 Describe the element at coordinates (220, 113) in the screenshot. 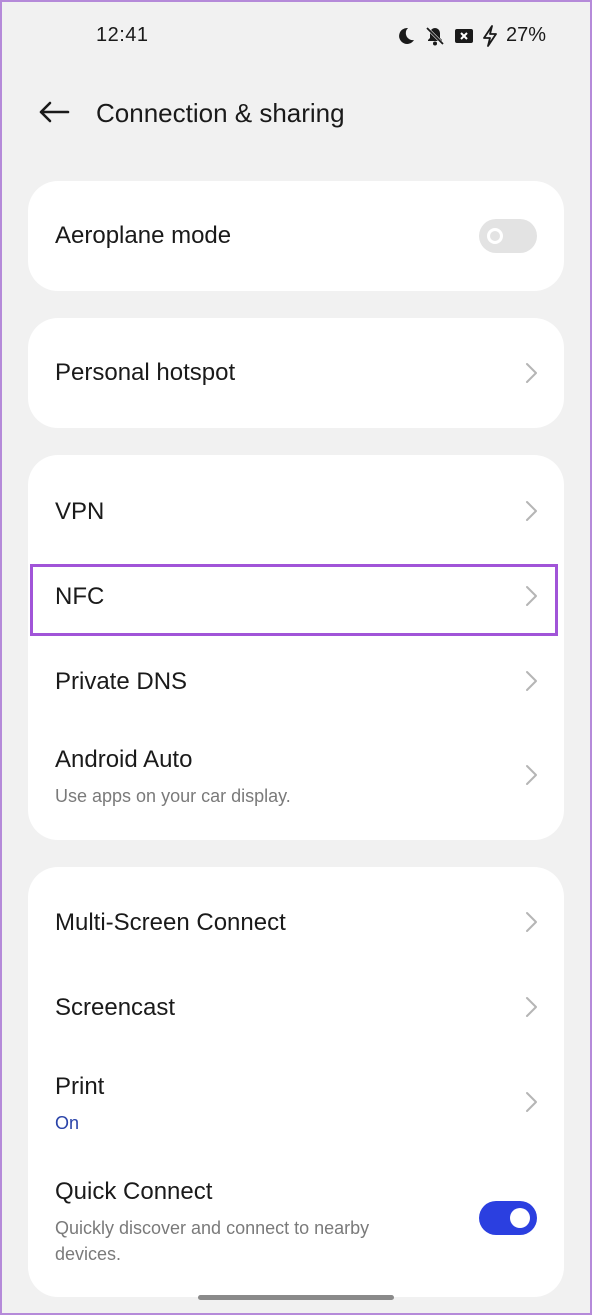

I see `page-title: Connection & sharing` at that location.